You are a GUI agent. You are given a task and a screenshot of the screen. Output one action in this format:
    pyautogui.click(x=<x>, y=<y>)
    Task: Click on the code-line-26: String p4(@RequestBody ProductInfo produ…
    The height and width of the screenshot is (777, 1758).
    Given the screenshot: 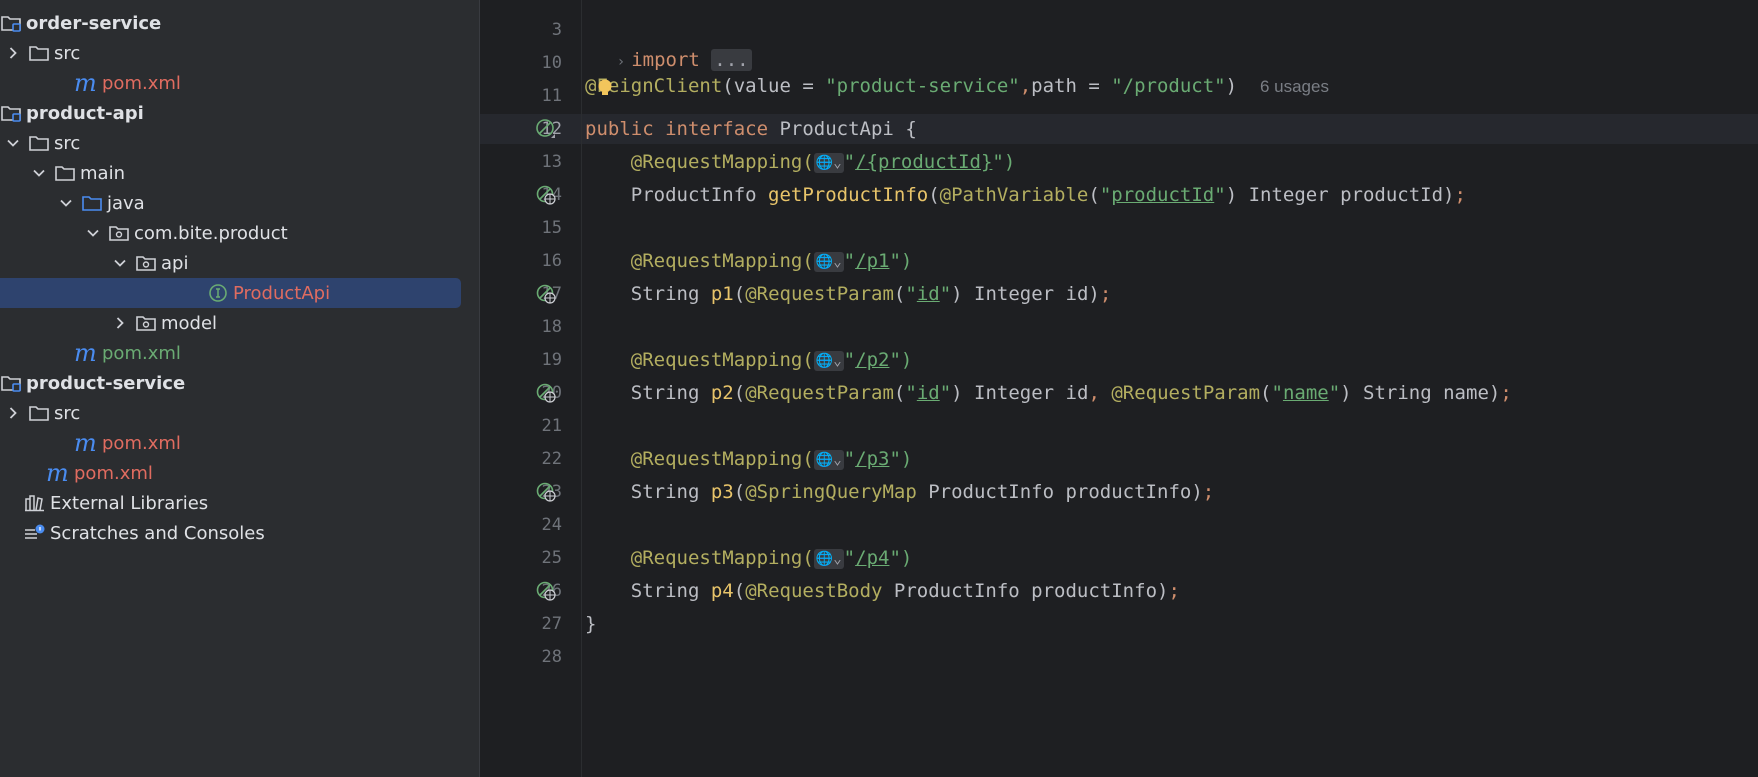 What is the action you would take?
    pyautogui.click(x=882, y=591)
    